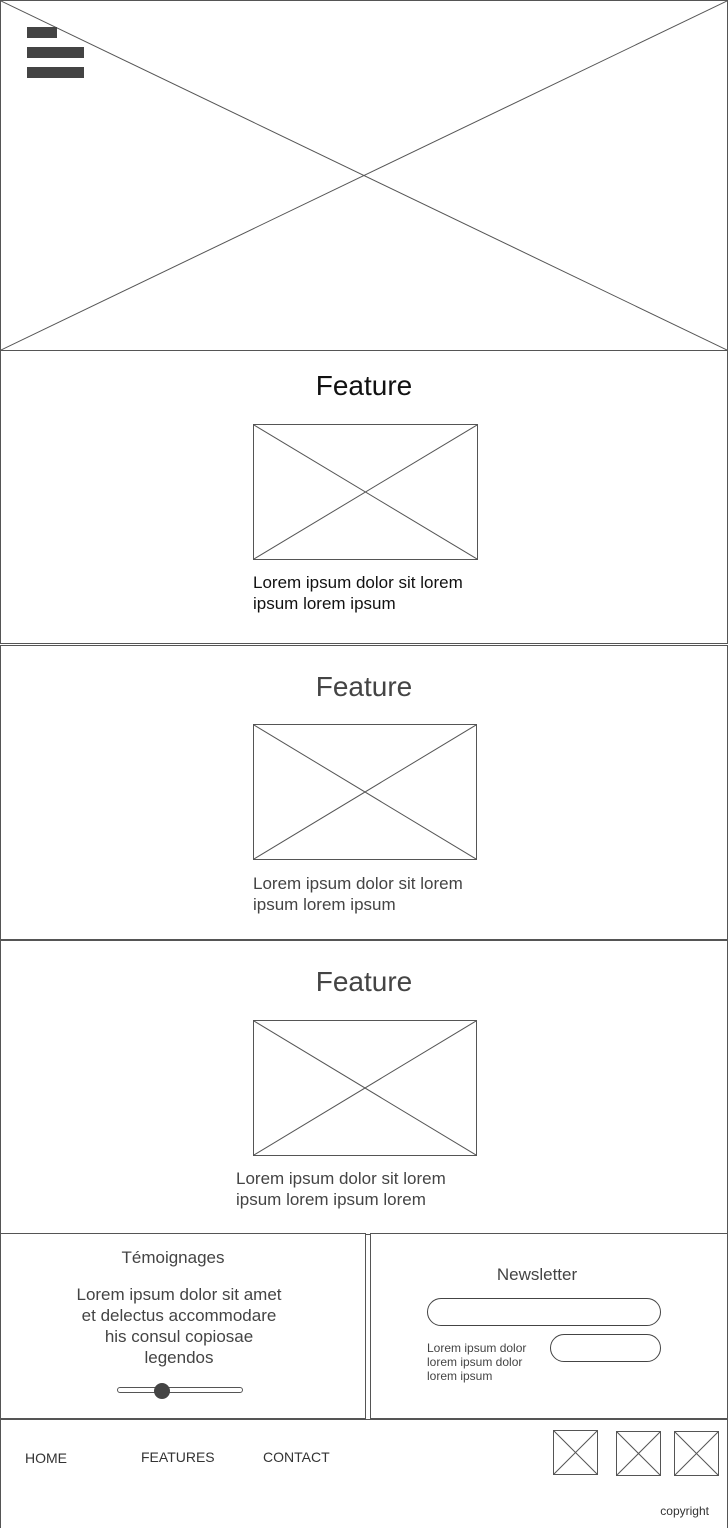  What do you see at coordinates (537, 1274) in the screenshot?
I see `newsletter-title: Newsletter` at bounding box center [537, 1274].